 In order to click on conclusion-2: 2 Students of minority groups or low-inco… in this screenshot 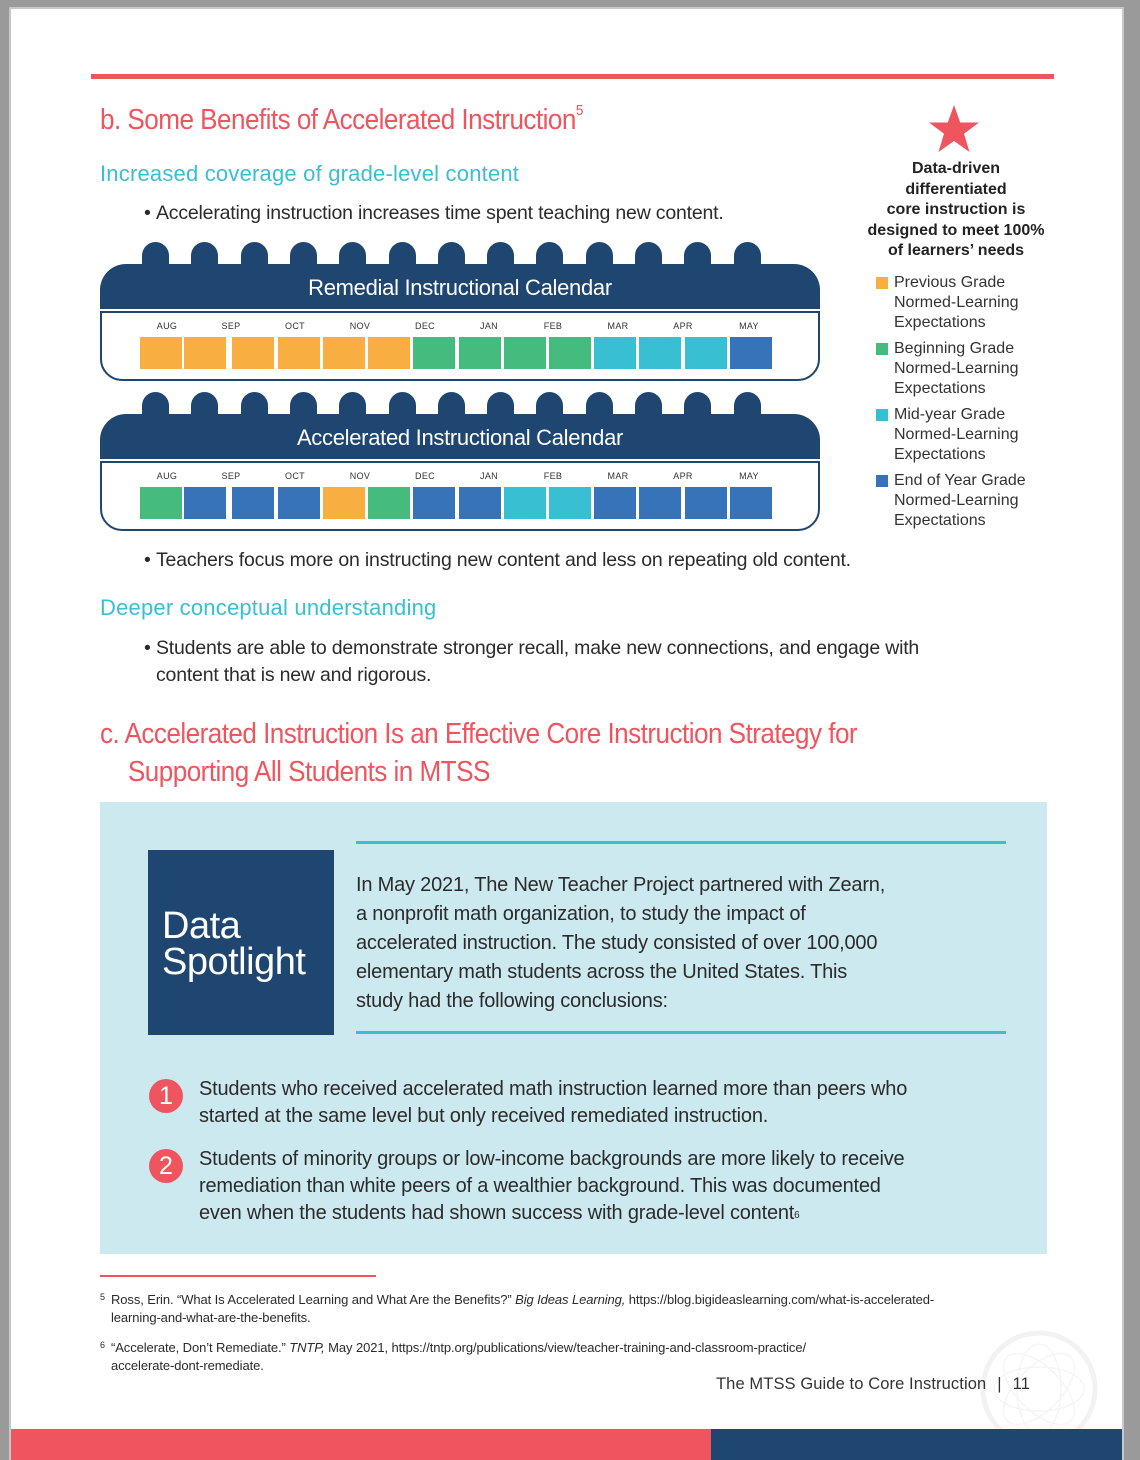, I will do `click(589, 1188)`.